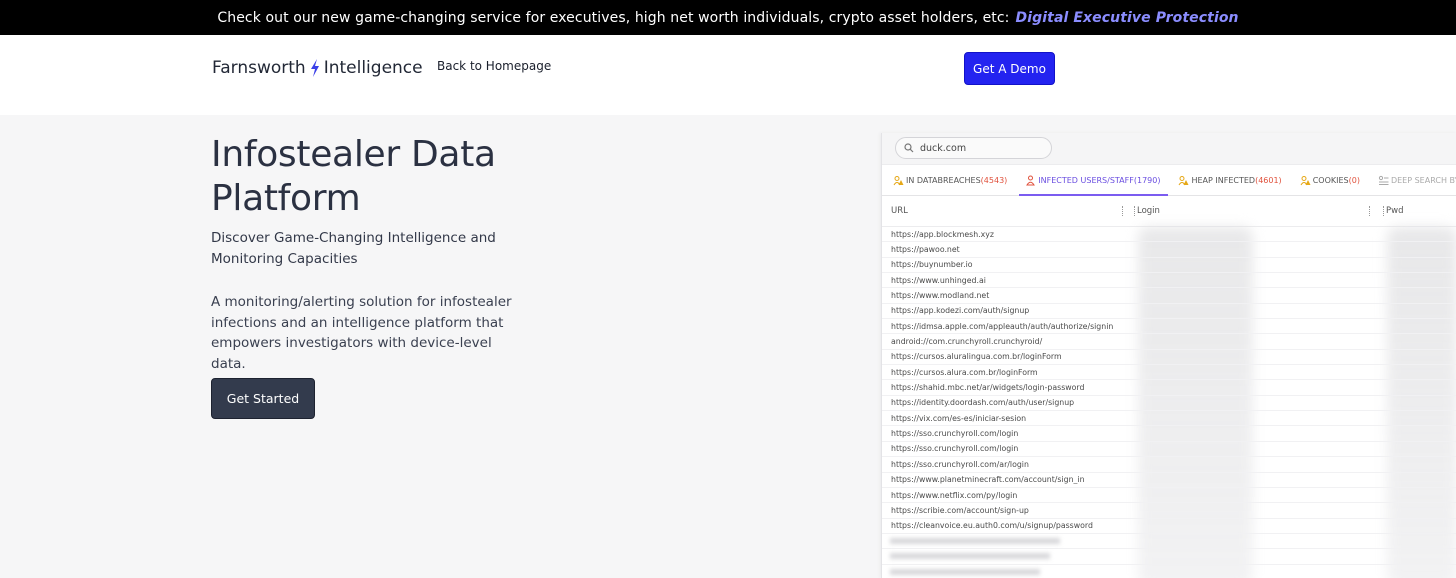 This screenshot has height=578, width=1456. What do you see at coordinates (960, 510) in the screenshot?
I see `row-url: https://scribie.com/account/sign-up` at bounding box center [960, 510].